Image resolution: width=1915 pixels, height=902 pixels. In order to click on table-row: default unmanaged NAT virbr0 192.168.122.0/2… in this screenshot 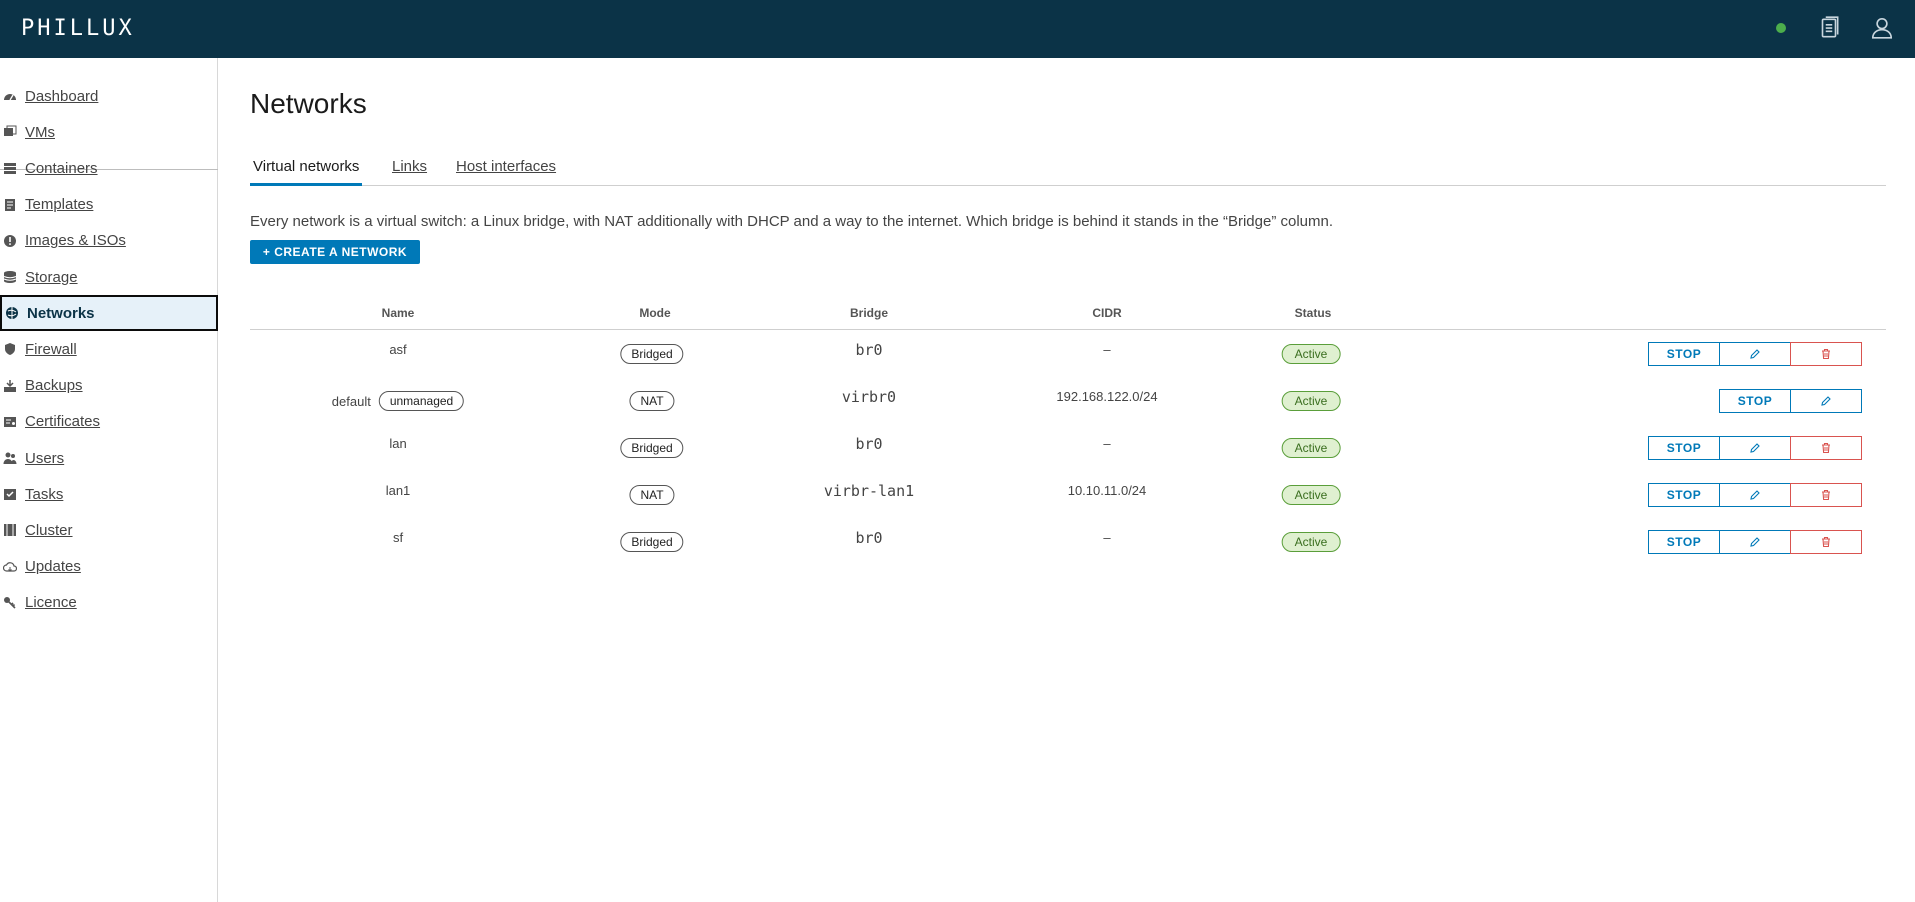, I will do `click(1068, 400)`.